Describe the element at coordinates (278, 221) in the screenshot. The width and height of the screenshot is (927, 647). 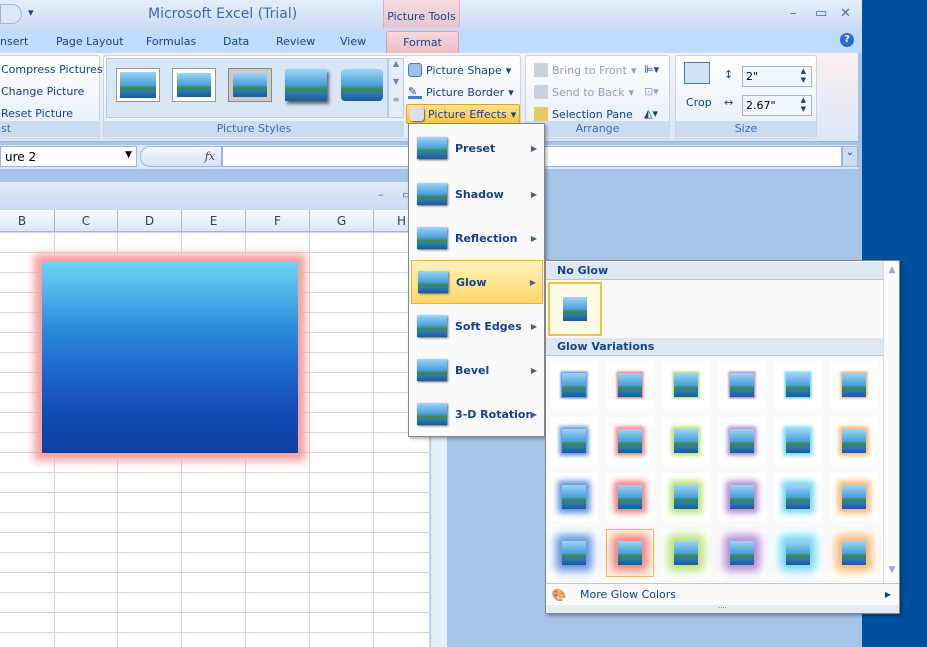
I see `column-header-f: F` at that location.